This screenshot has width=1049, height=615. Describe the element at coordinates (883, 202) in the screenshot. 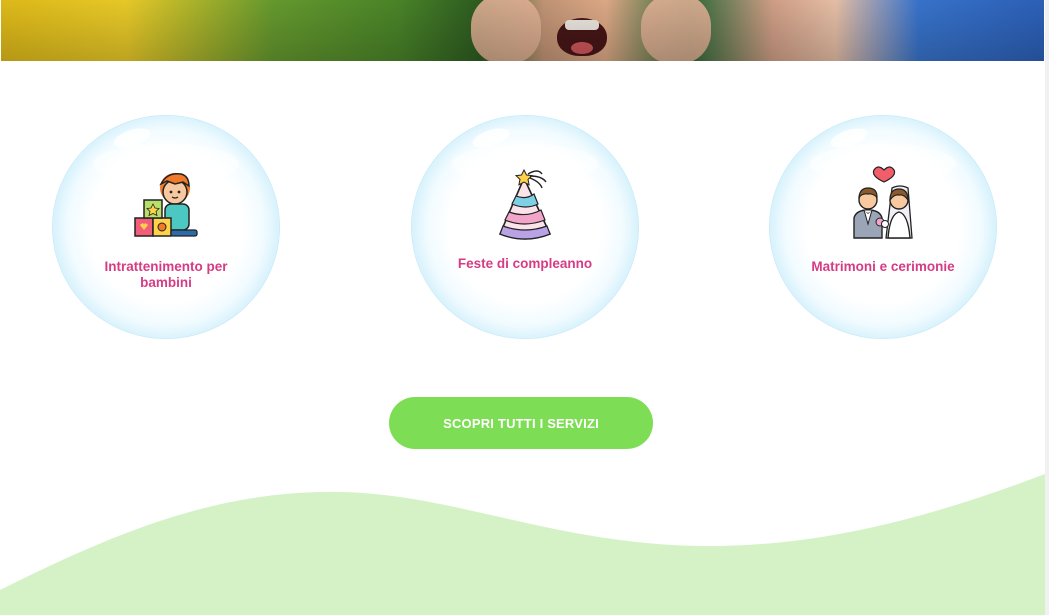

I see `wedding-couple-icon` at that location.